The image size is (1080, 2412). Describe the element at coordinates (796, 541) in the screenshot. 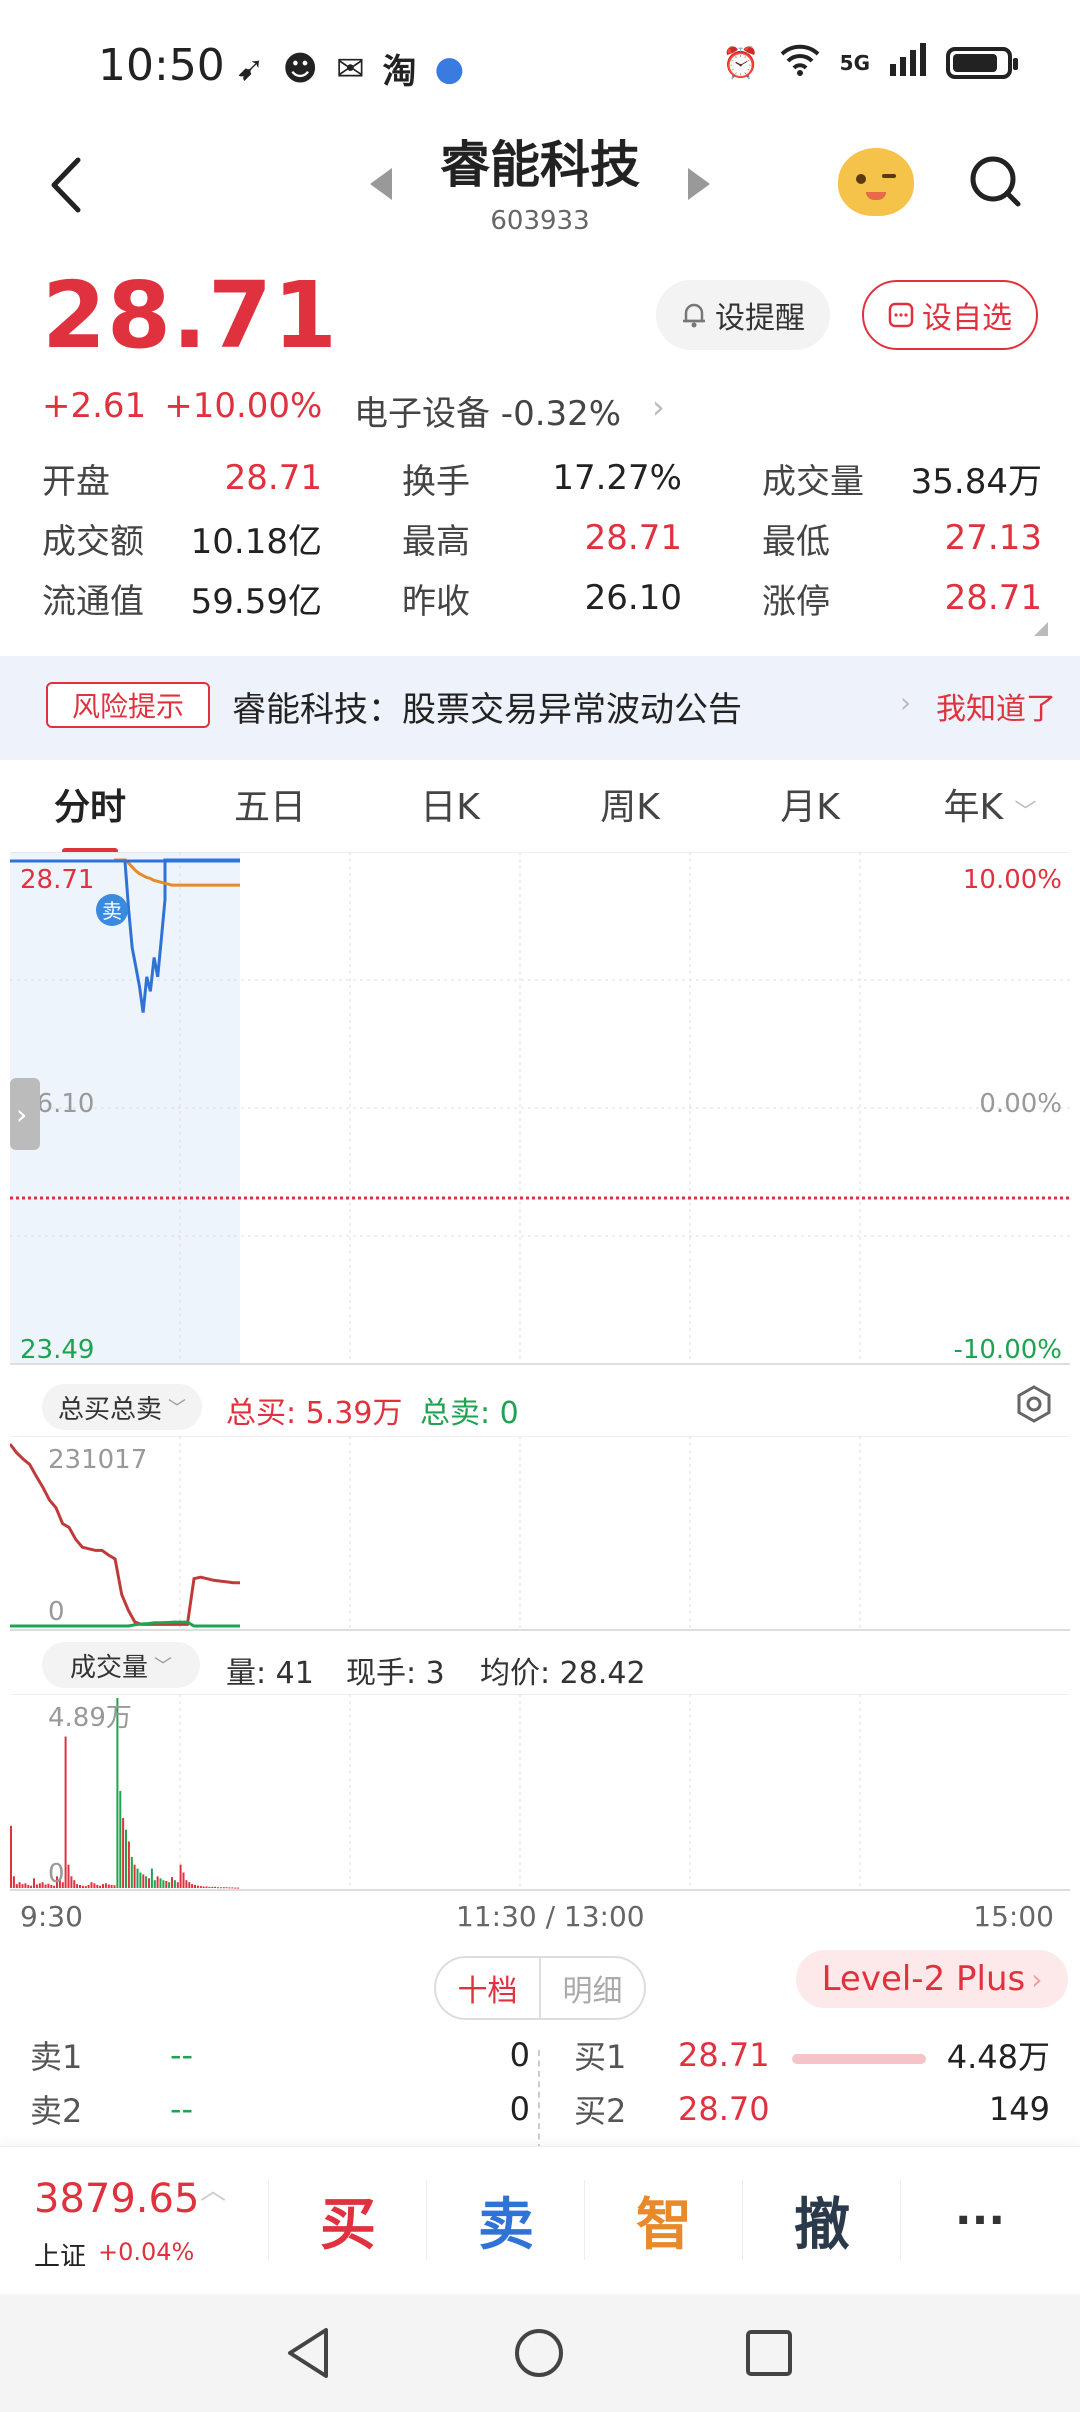

I see `stat-label: 最低` at that location.